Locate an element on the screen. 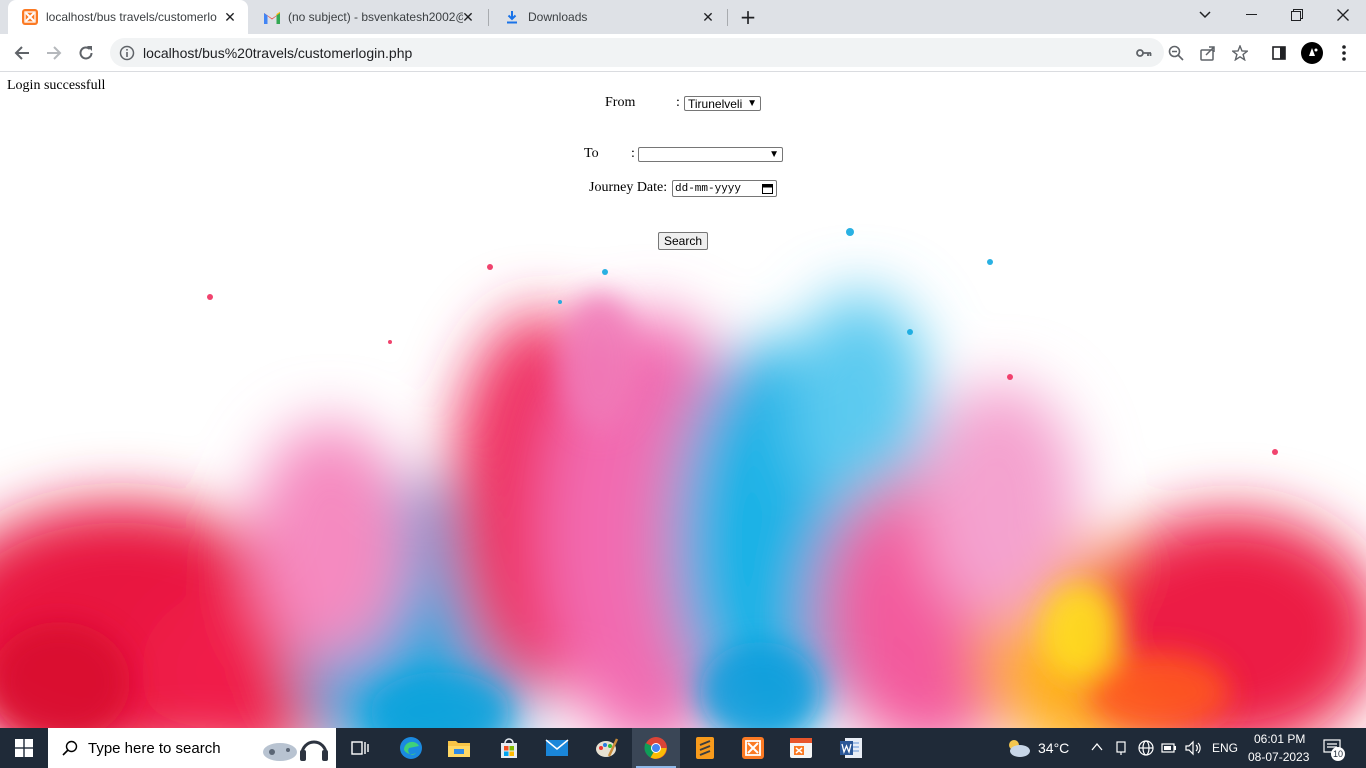 This screenshot has width=1366, height=768. key-icon is located at coordinates (1144, 53).